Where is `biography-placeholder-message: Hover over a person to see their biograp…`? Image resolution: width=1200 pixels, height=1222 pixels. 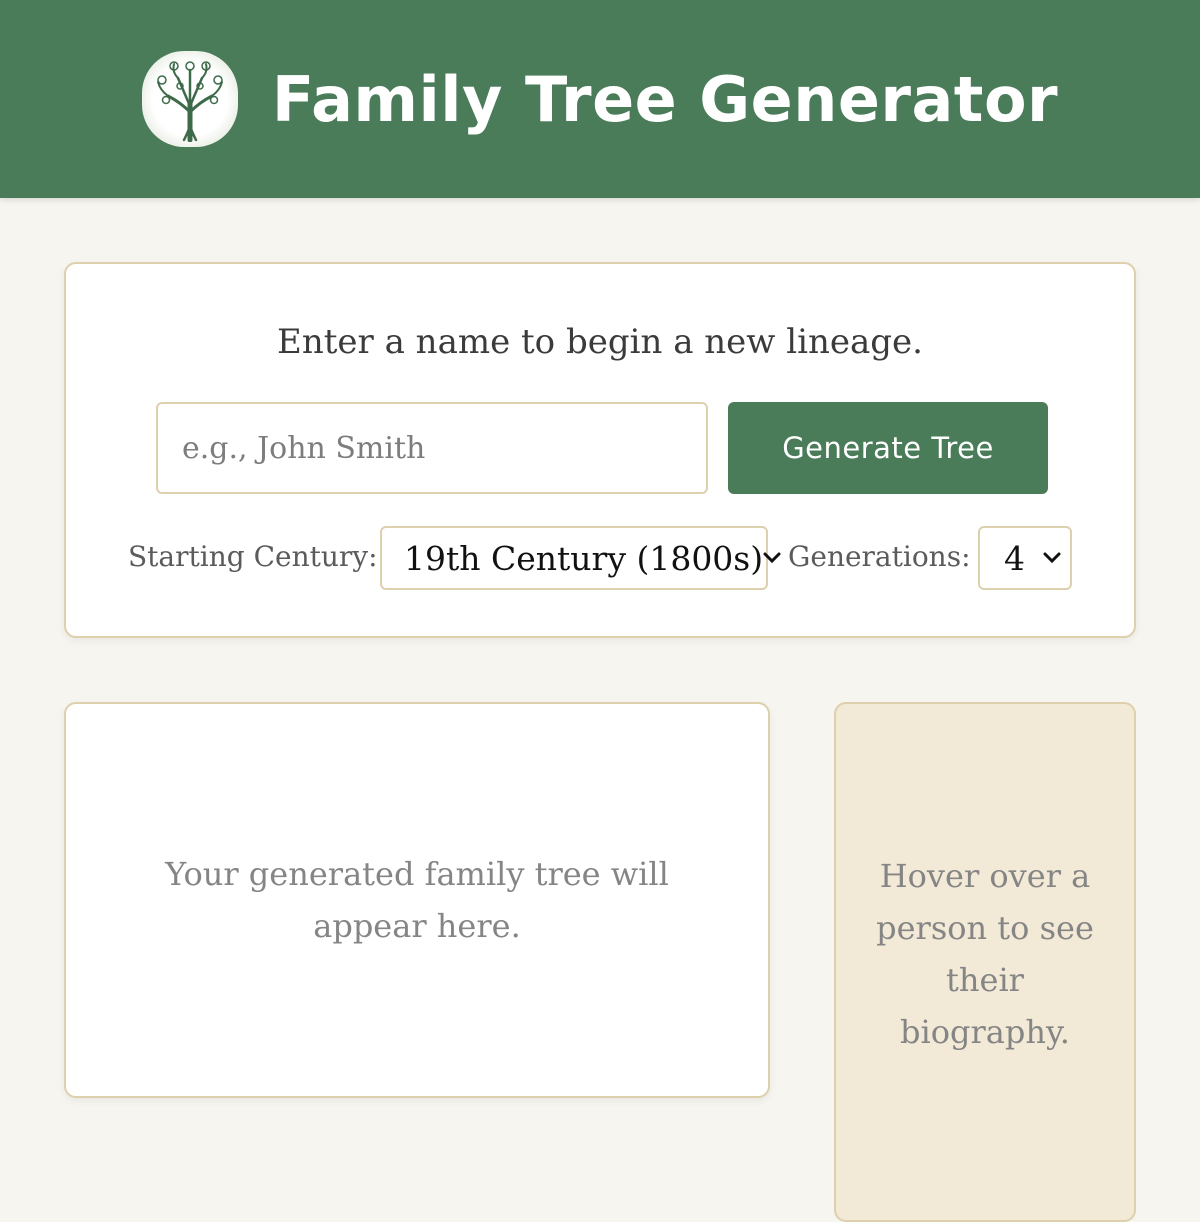
biography-placeholder-message: Hover over a person to see their biograp… is located at coordinates (985, 954).